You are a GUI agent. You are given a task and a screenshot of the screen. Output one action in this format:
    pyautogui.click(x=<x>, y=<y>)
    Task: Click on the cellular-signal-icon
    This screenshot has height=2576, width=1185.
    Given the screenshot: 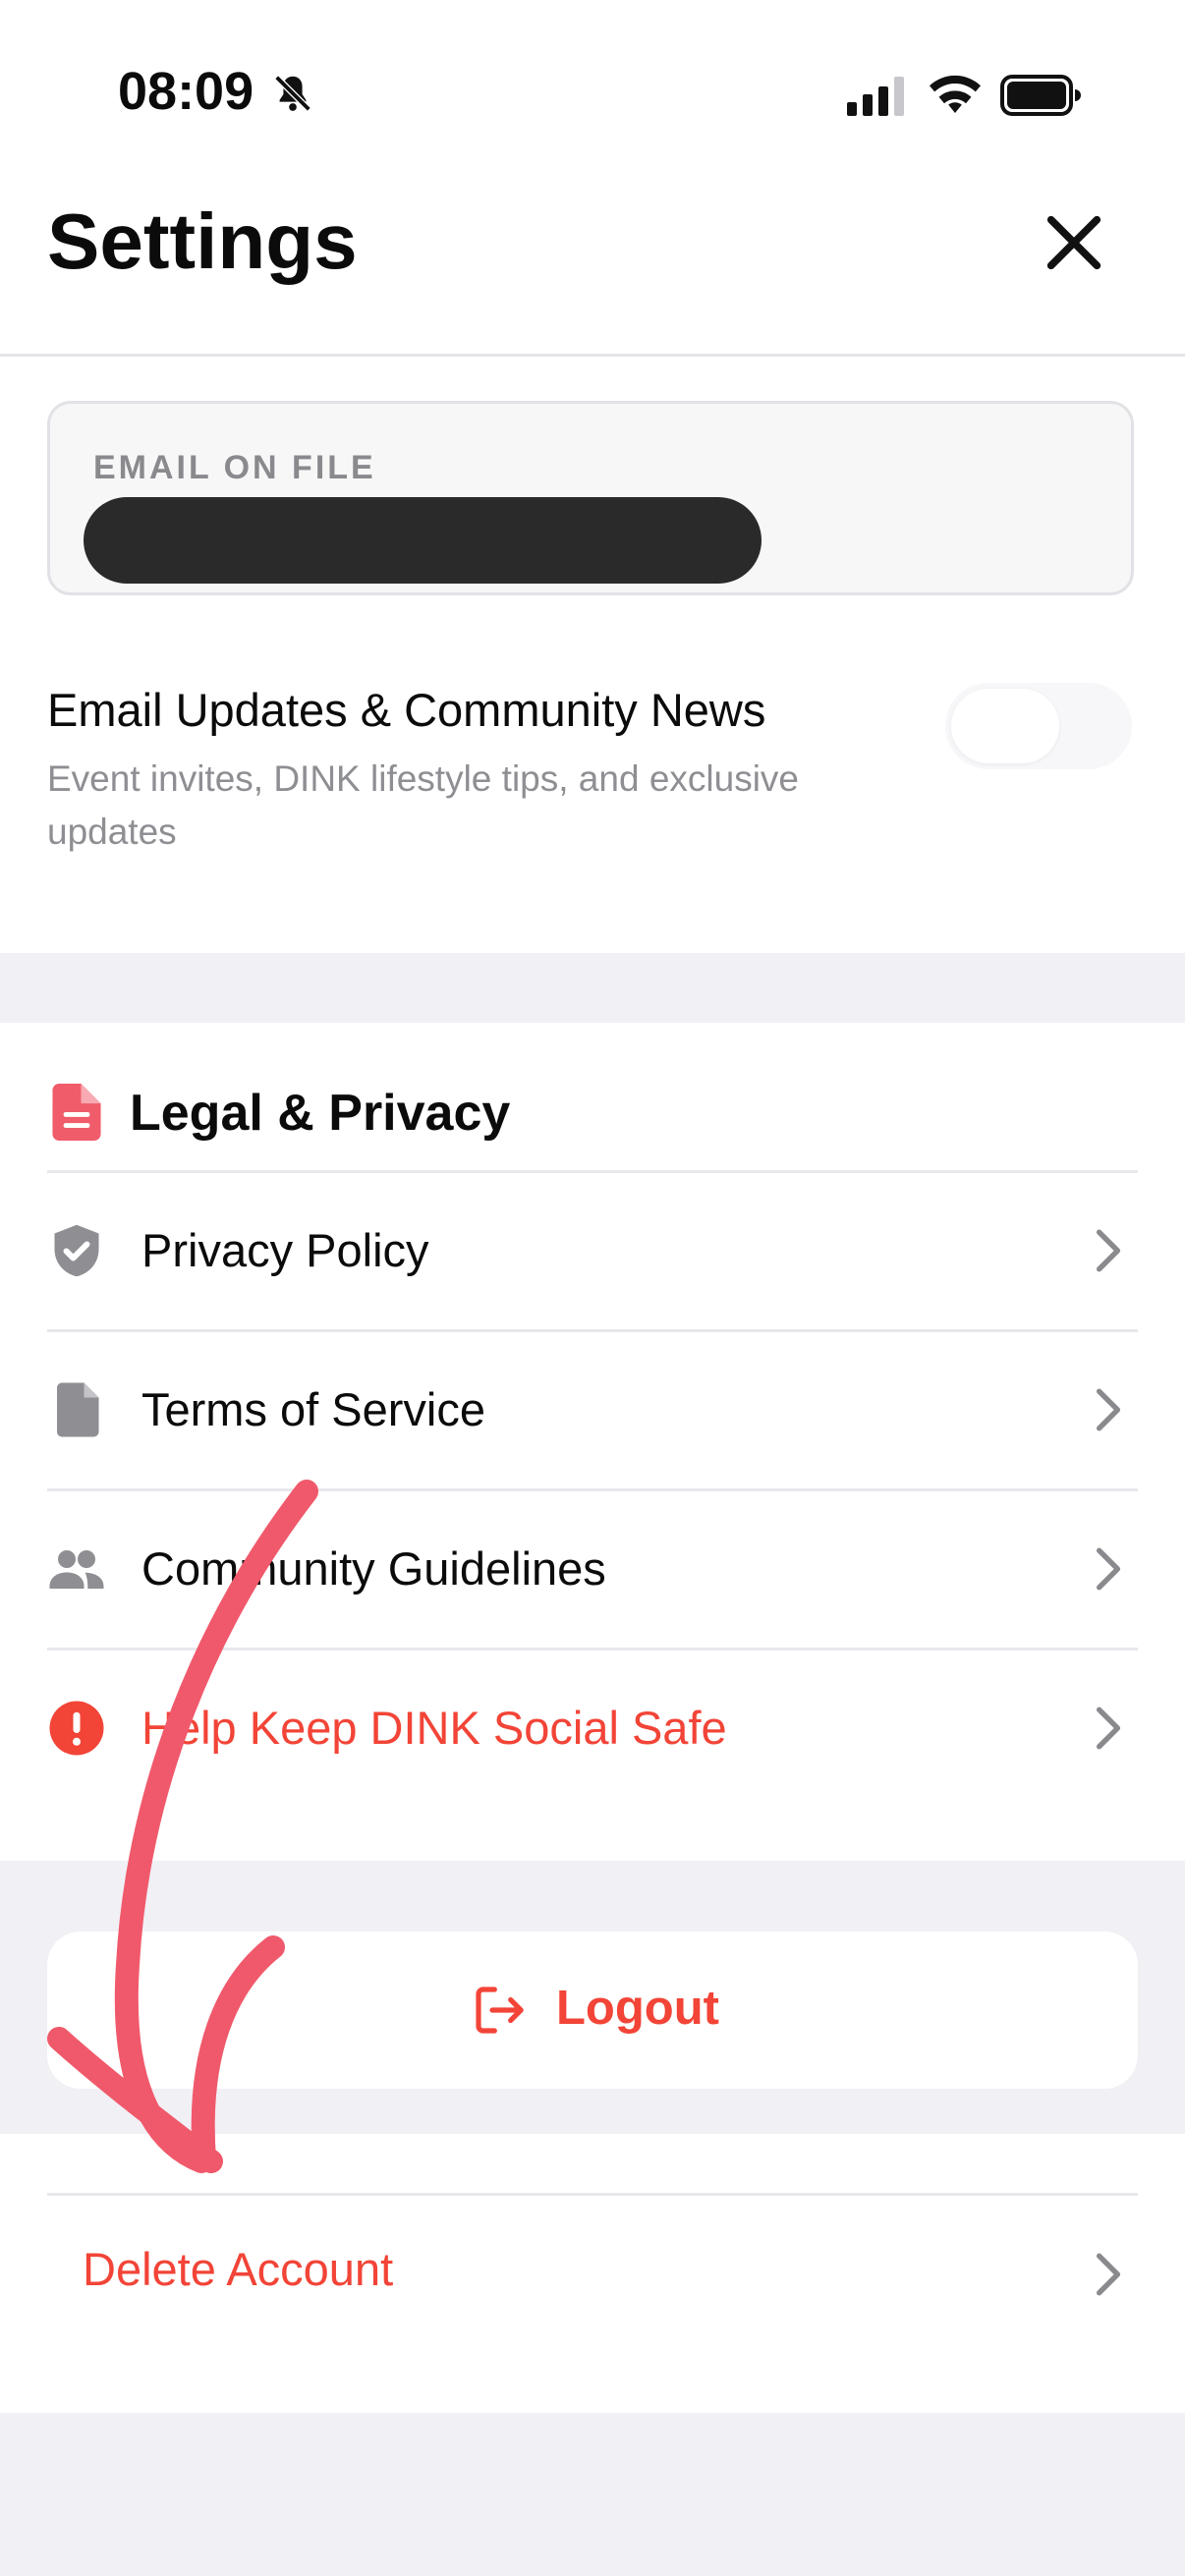 What is the action you would take?
    pyautogui.click(x=876, y=96)
    